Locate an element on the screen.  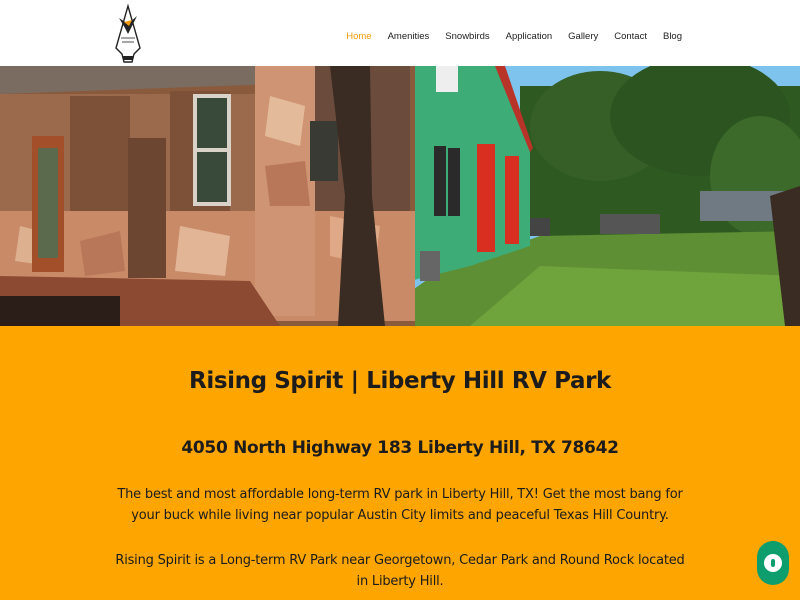
page-title: Rising Spirit | Liberty Hill RV Park is located at coordinates (400, 381).